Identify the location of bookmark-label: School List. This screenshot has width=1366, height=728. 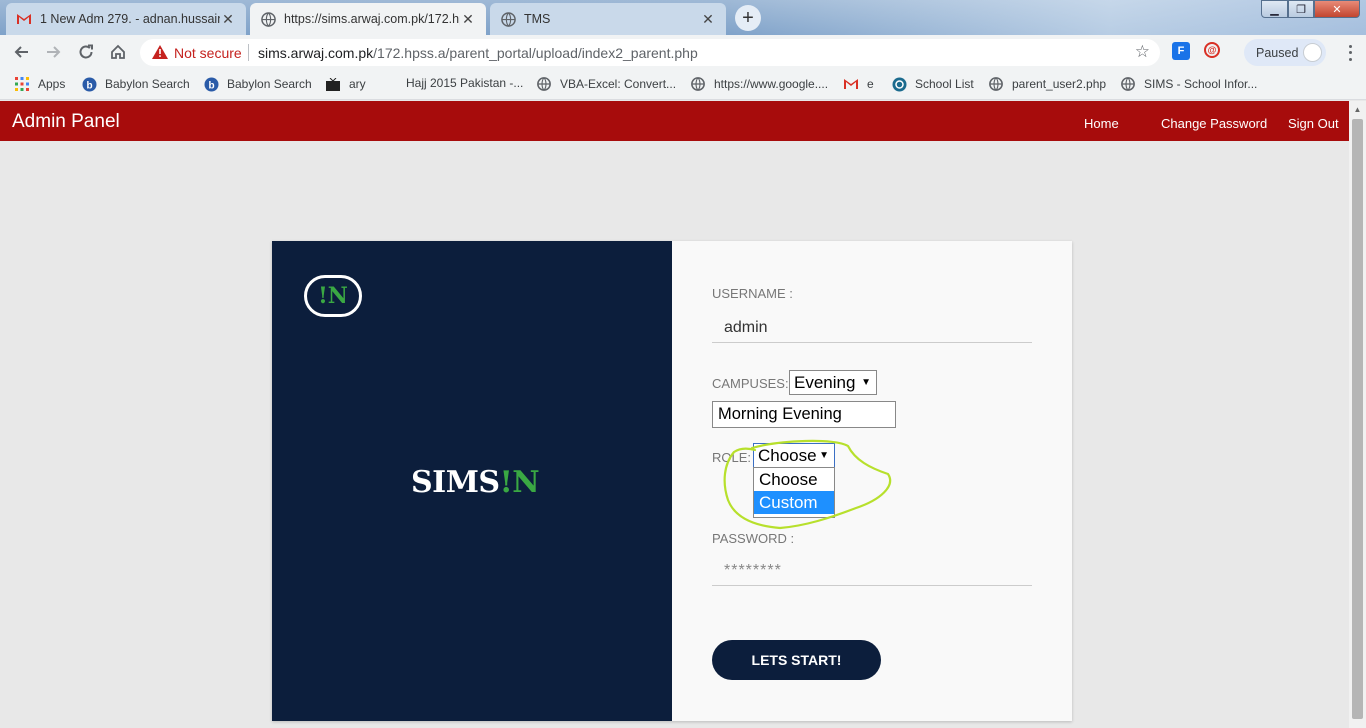
(944, 84).